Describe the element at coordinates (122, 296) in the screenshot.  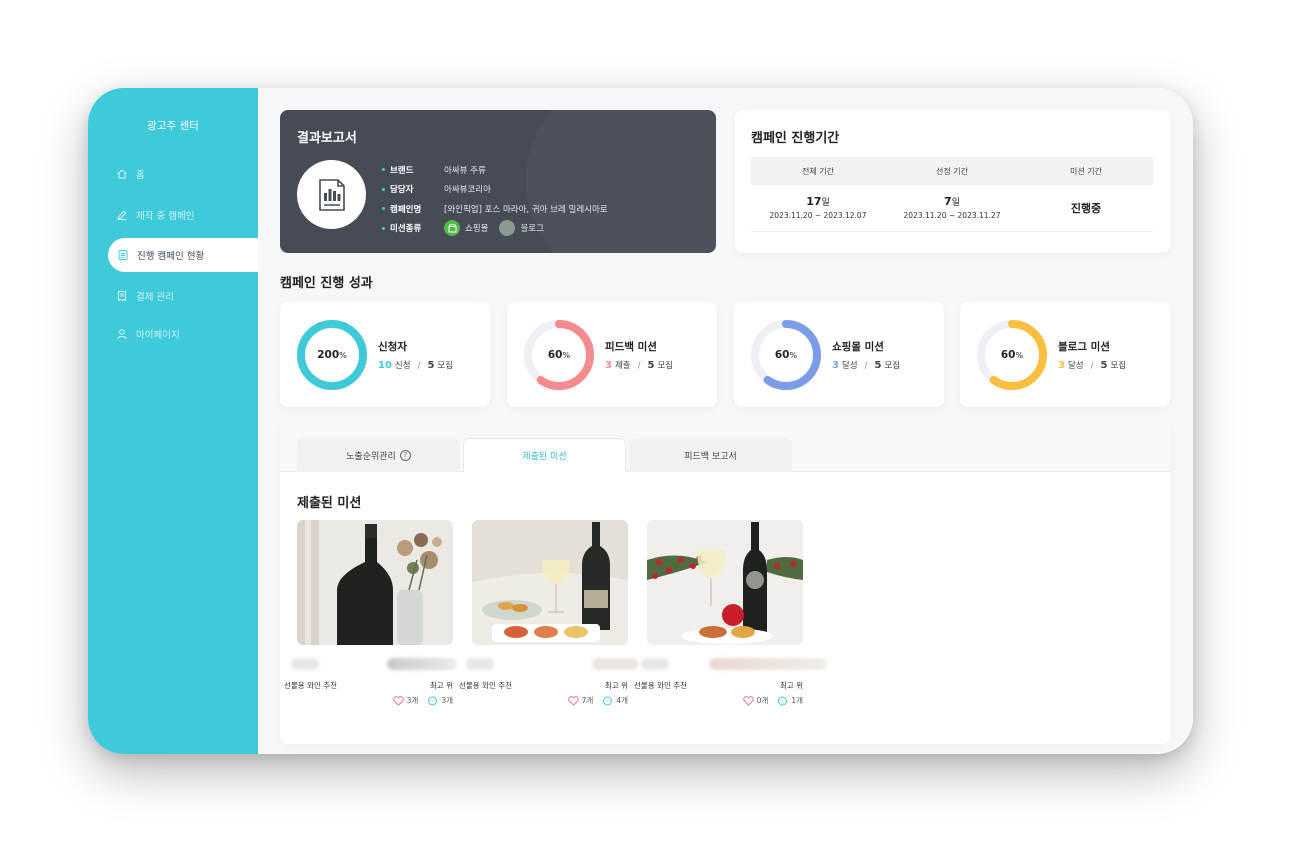
I see `receipt-icon` at that location.